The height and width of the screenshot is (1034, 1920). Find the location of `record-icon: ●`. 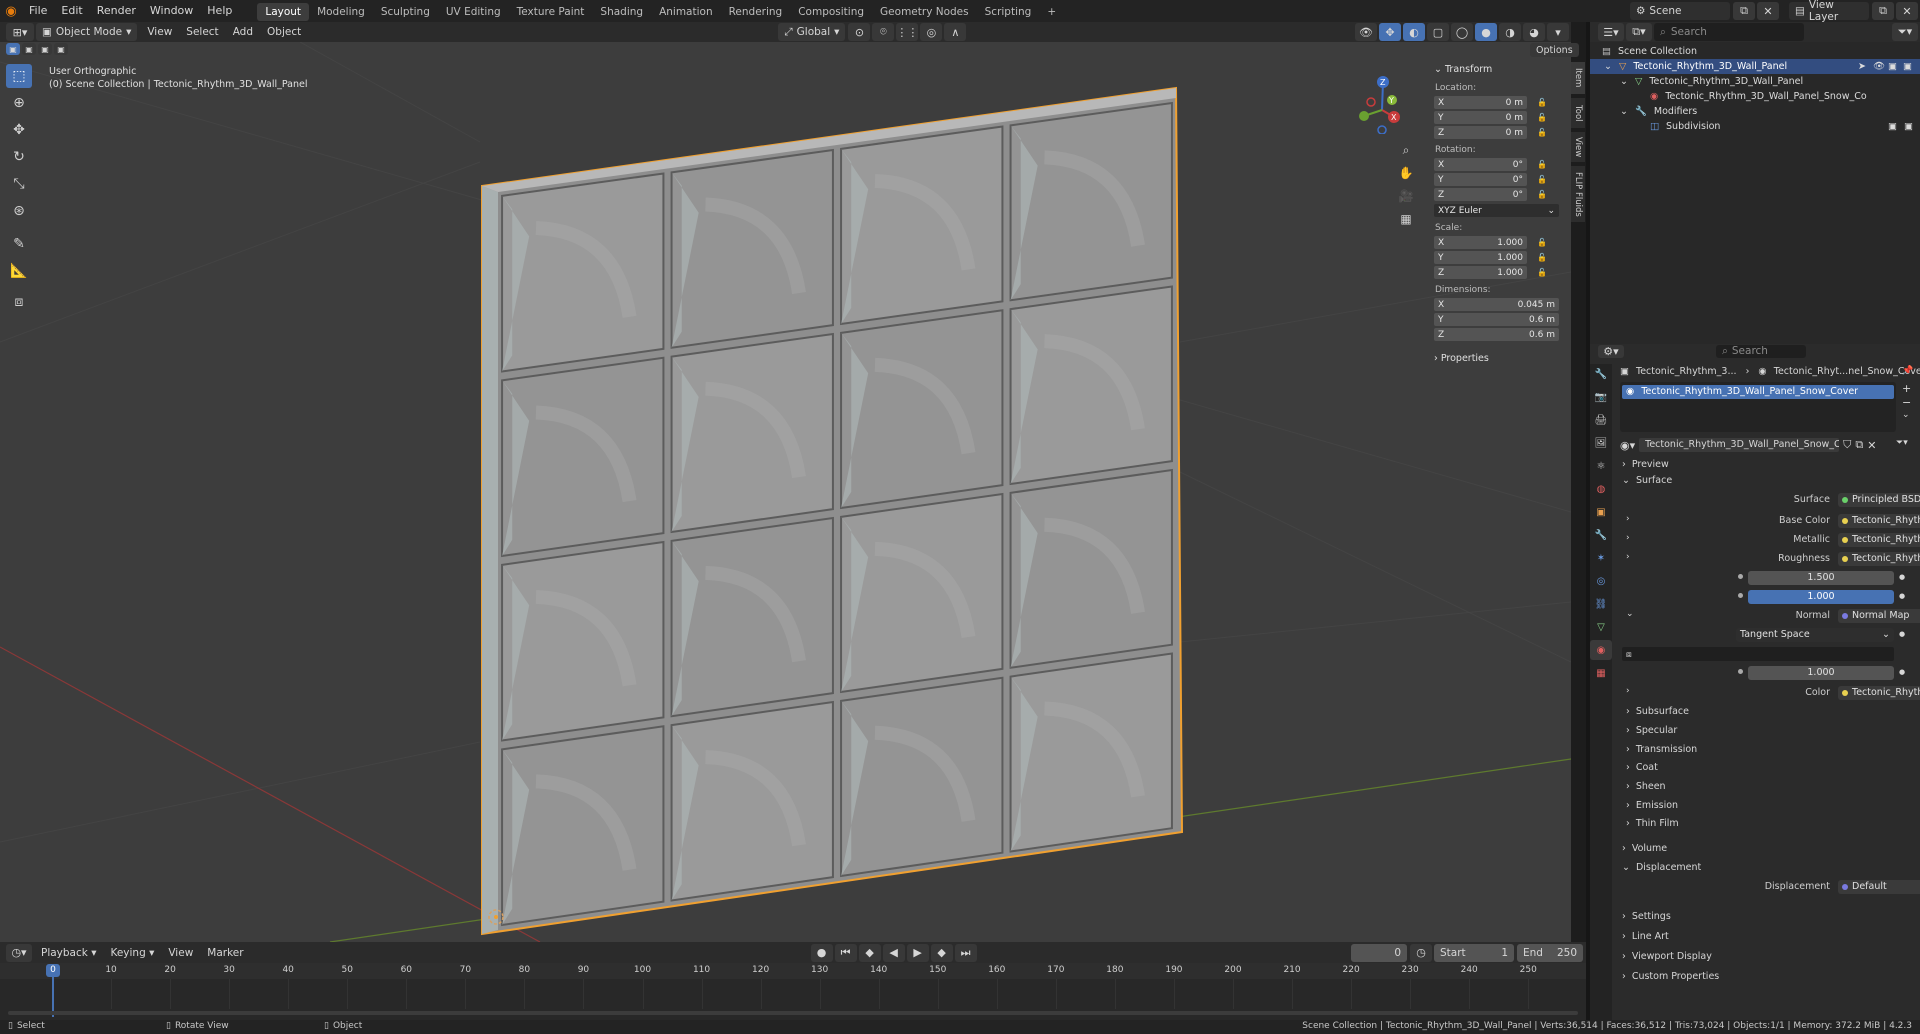

record-icon: ● is located at coordinates (821, 952).